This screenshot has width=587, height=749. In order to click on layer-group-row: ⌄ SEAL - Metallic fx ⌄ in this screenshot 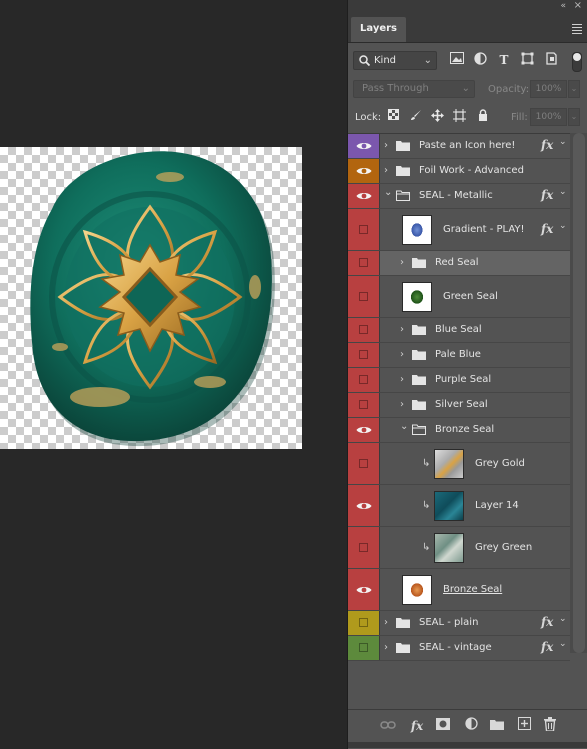, I will do `click(459, 196)`.